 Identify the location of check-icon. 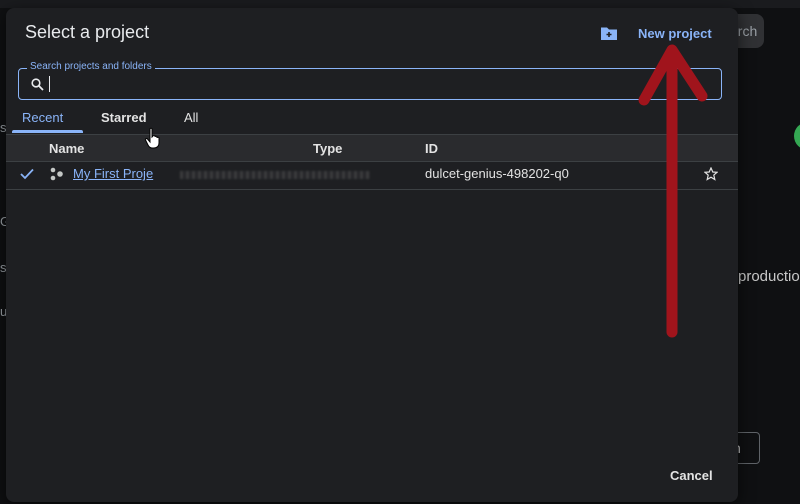
(27, 174).